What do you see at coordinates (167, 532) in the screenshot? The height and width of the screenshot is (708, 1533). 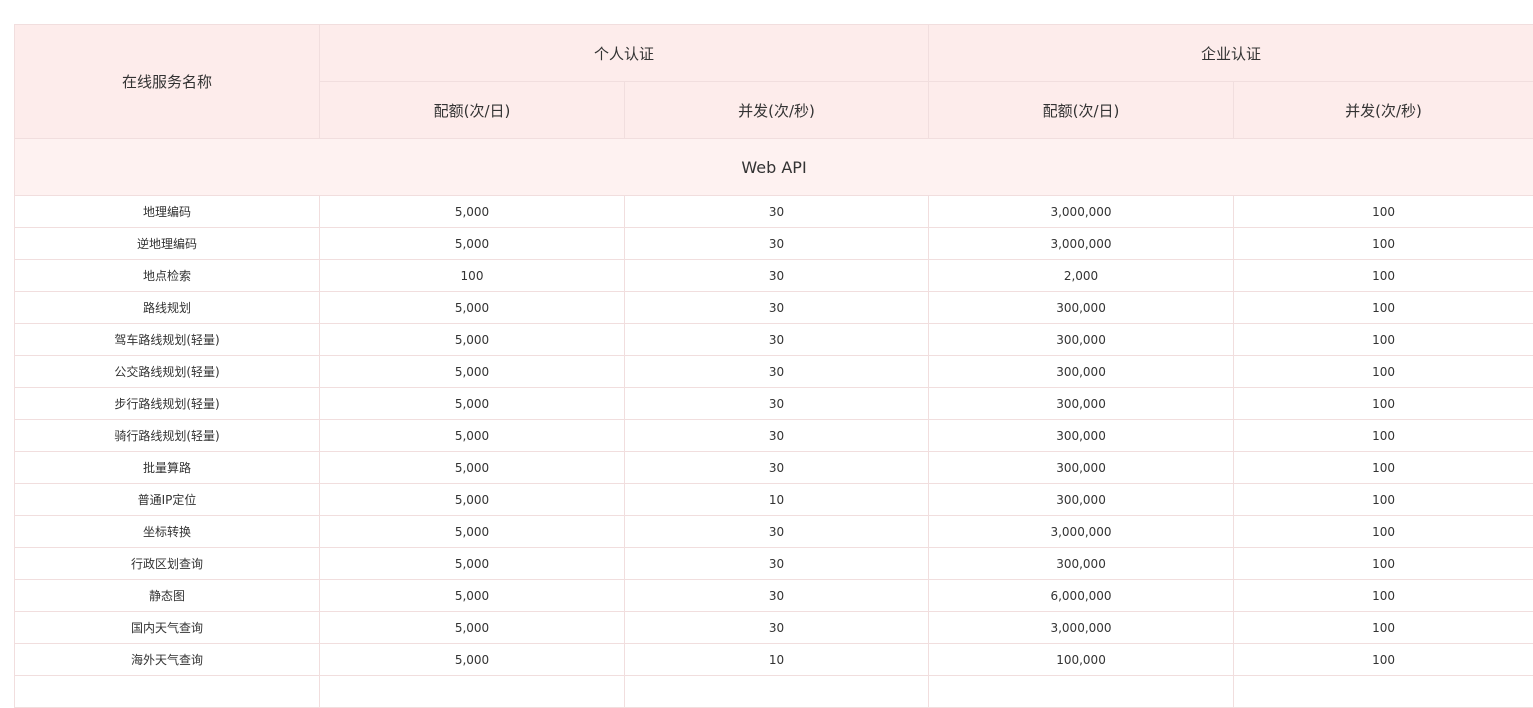 I see `cell-service-name: 坐标转换` at bounding box center [167, 532].